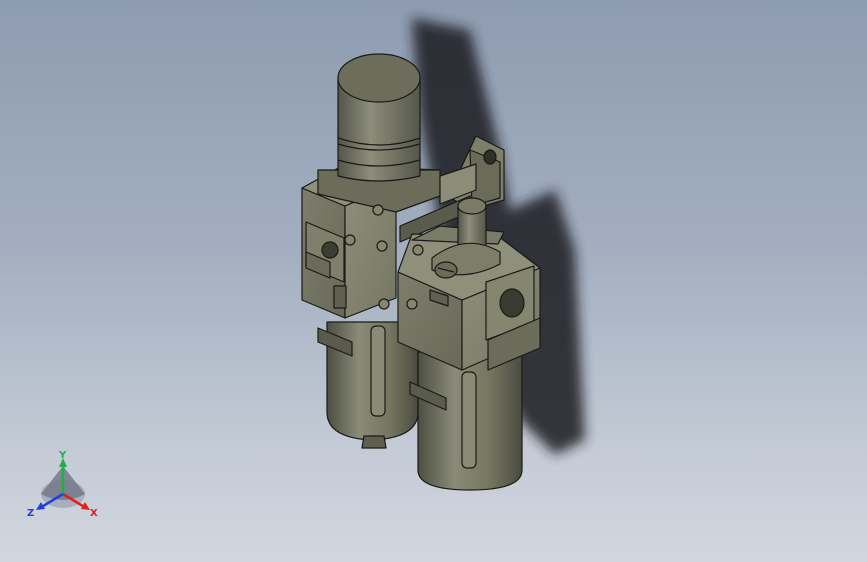 This screenshot has width=867, height=562. I want to click on x-axis-label: X, so click(94, 513).